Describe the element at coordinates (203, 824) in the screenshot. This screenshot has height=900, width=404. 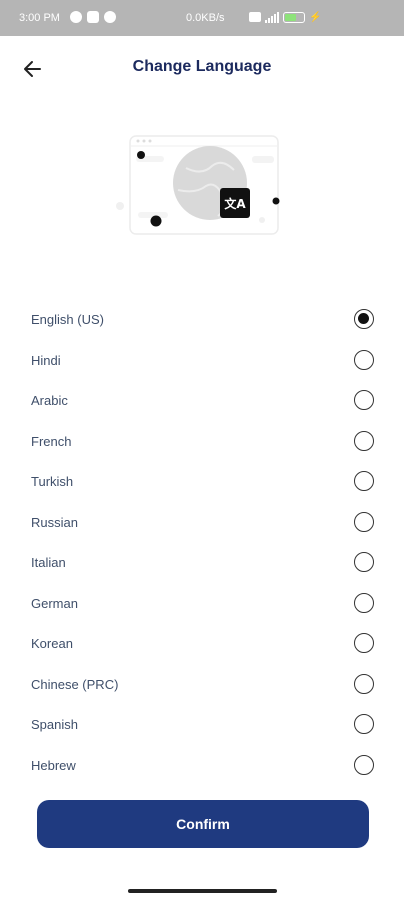
I see `confirm-button: Confirm` at that location.